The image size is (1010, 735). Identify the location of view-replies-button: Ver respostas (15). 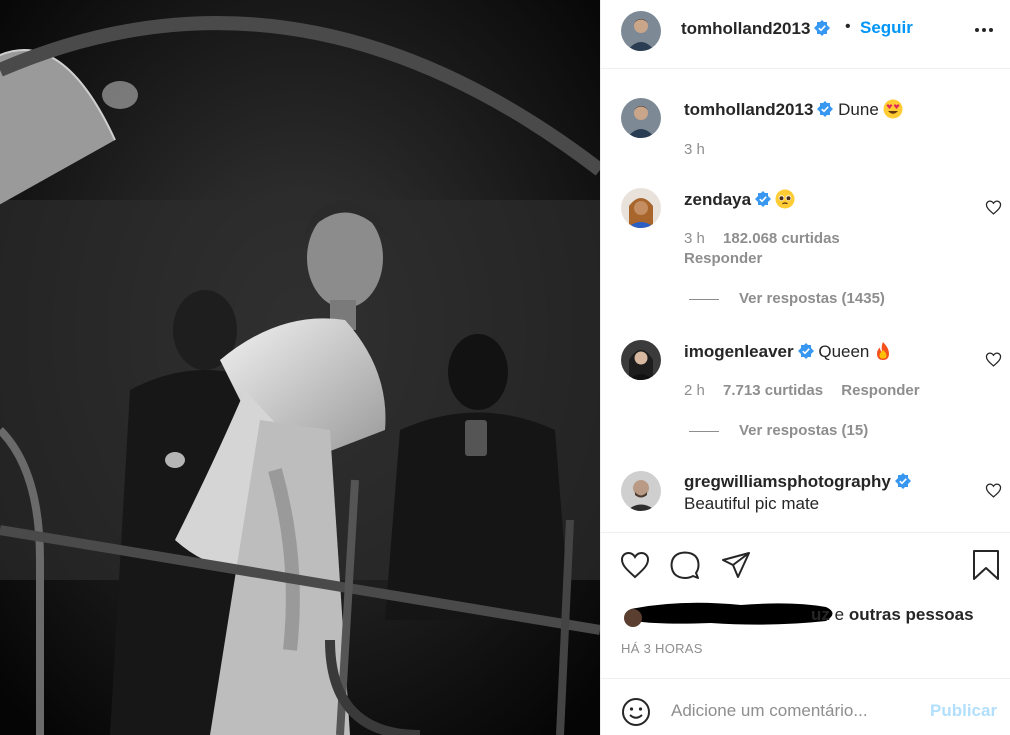
(778, 430).